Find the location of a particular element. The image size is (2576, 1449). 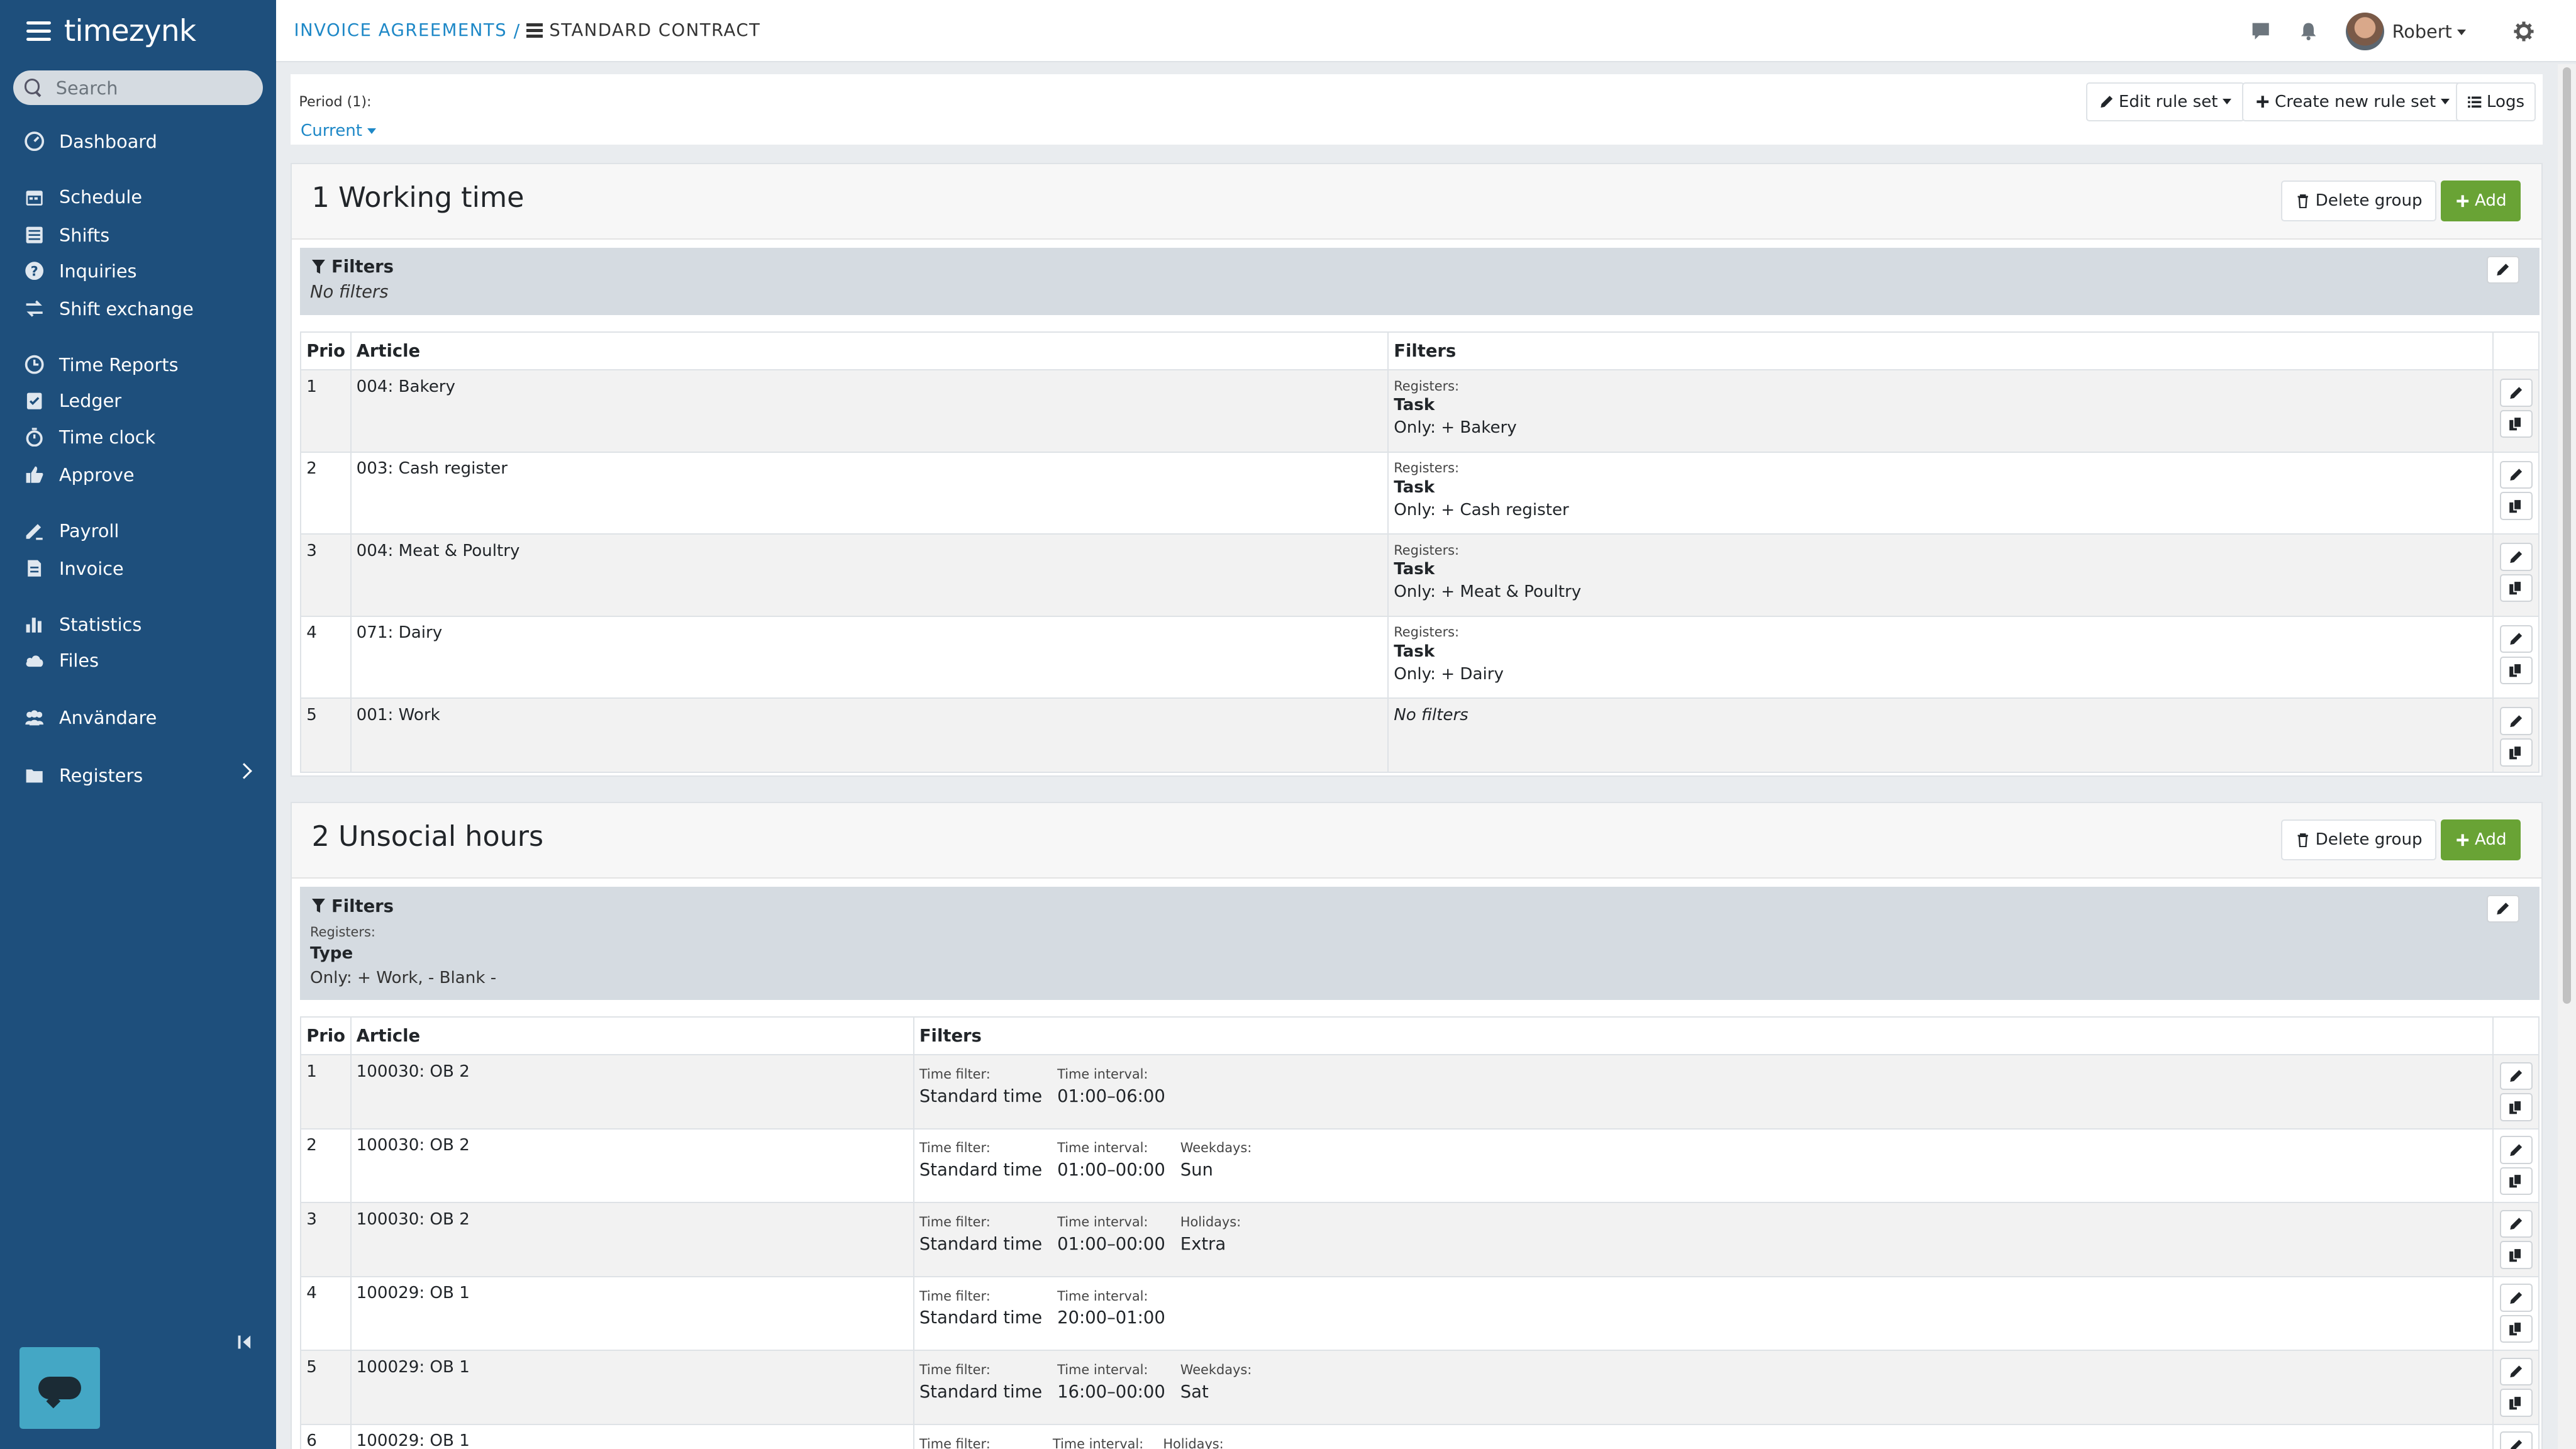

time-interval-value: 01:00–00:00 is located at coordinates (1111, 1170).